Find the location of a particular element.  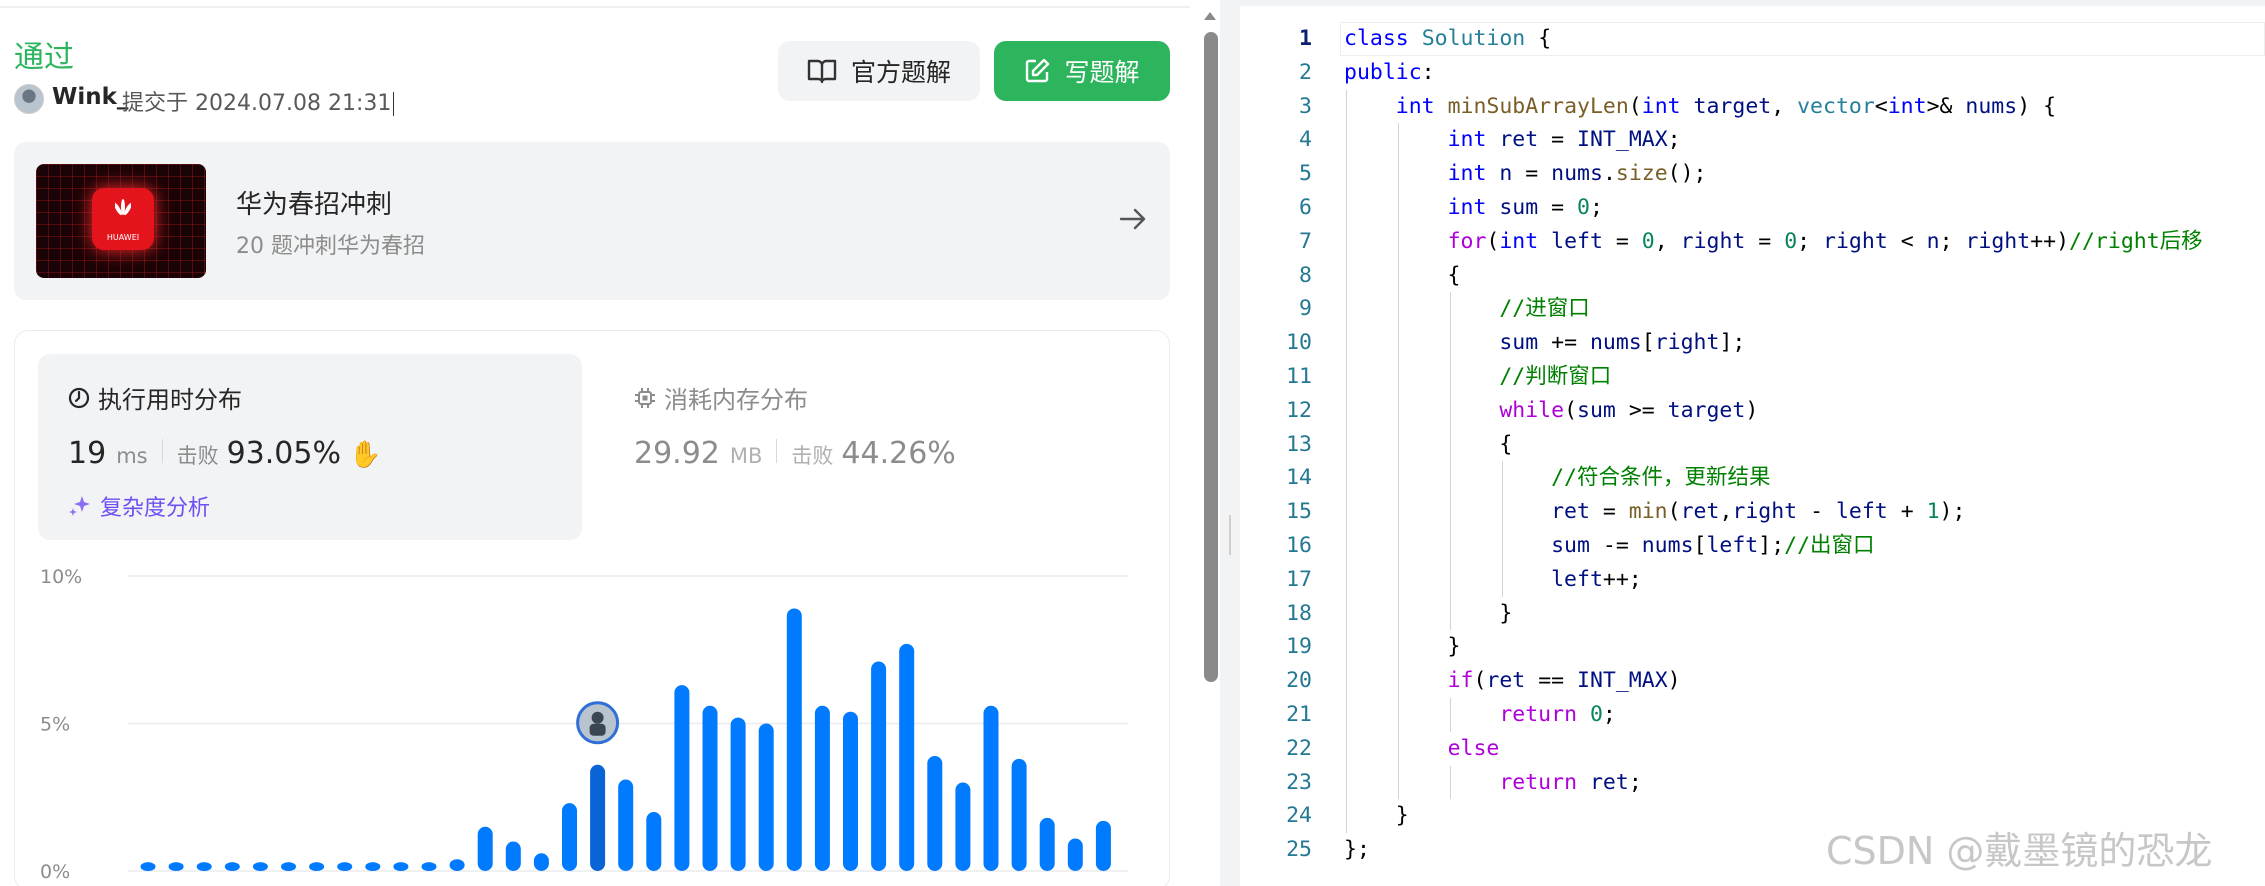

code-line: 21 return 0; is located at coordinates (1752, 715).